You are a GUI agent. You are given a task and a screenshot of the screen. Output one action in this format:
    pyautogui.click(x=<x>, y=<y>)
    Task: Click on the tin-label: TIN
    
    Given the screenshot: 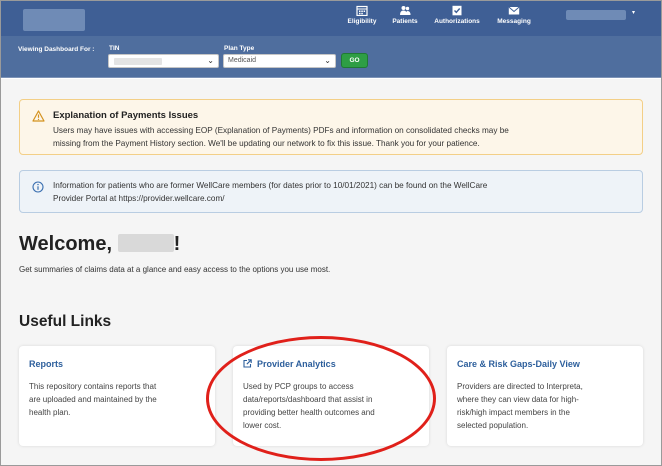 What is the action you would take?
    pyautogui.click(x=114, y=48)
    